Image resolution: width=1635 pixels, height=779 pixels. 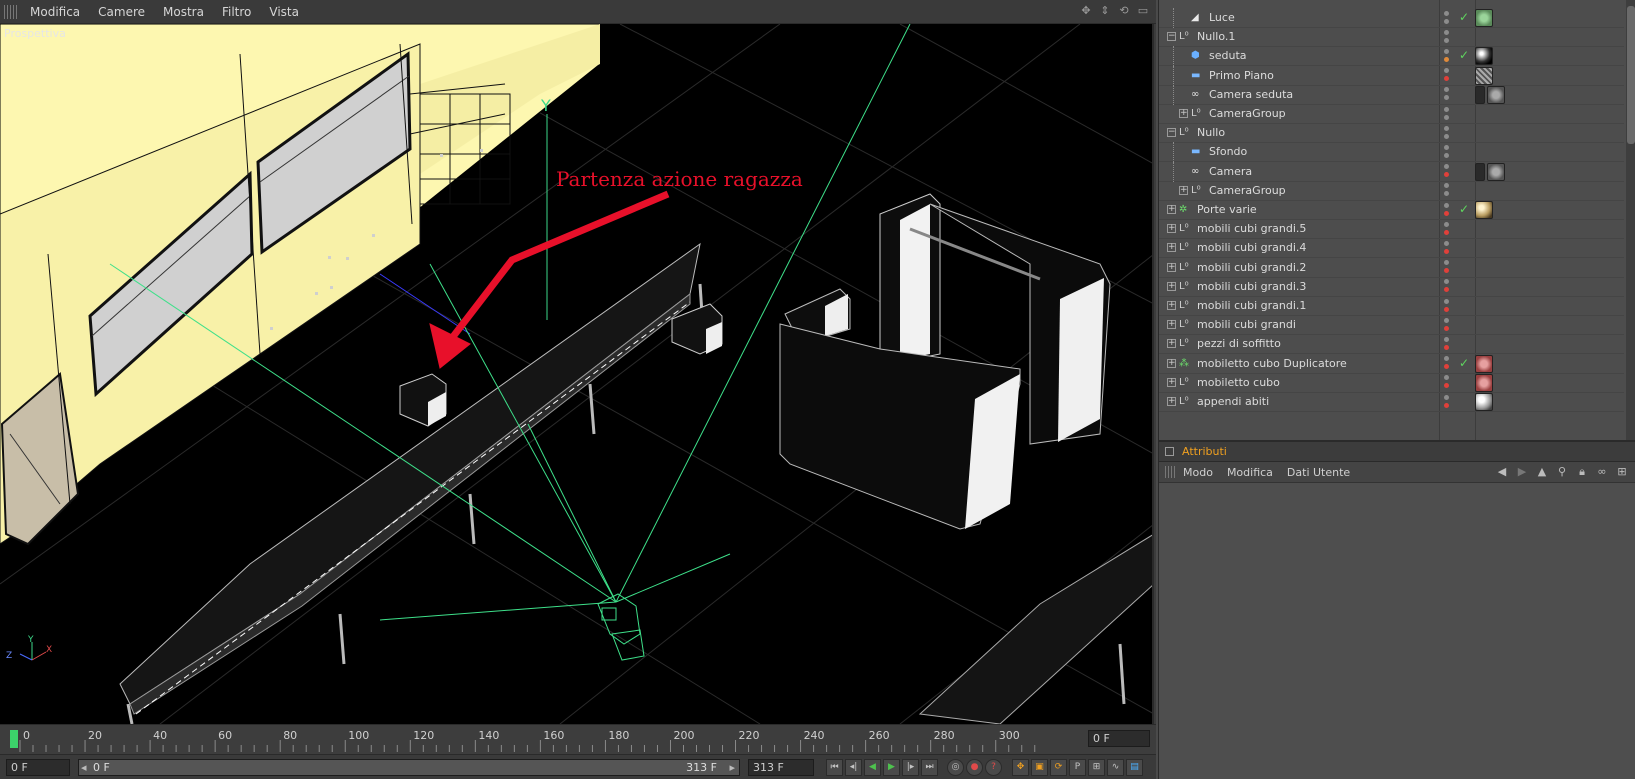 I want to click on object-row: + L⁰ appendi abiti, so click(x=1391, y=402).